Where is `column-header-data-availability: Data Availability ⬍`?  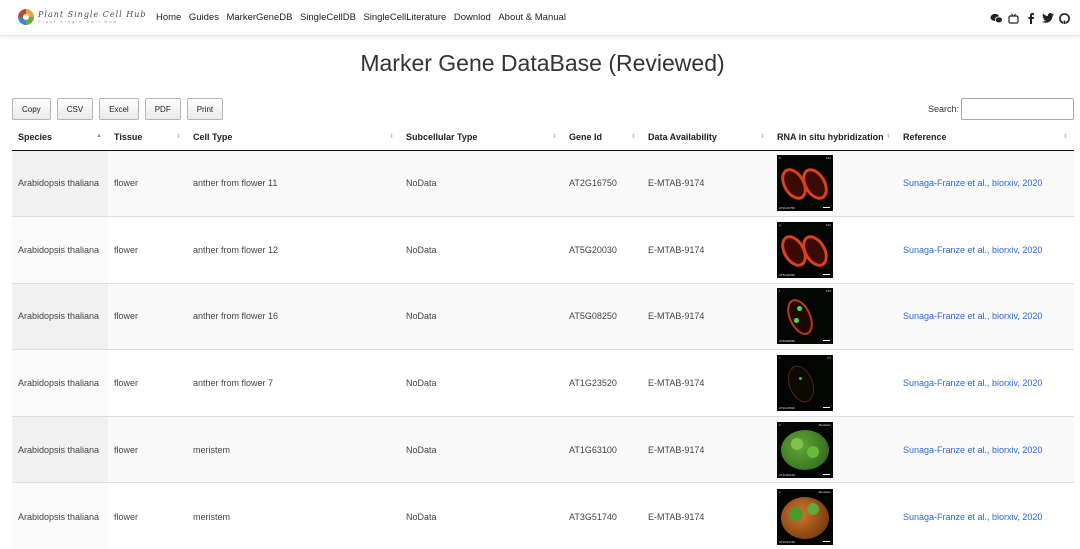 column-header-data-availability: Data Availability ⬍ is located at coordinates (706, 137).